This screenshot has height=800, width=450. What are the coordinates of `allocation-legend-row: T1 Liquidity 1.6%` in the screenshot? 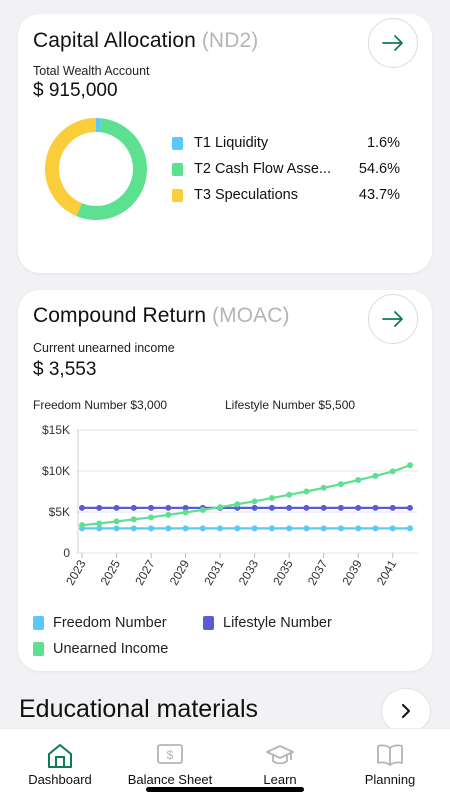 It's located at (286, 145).